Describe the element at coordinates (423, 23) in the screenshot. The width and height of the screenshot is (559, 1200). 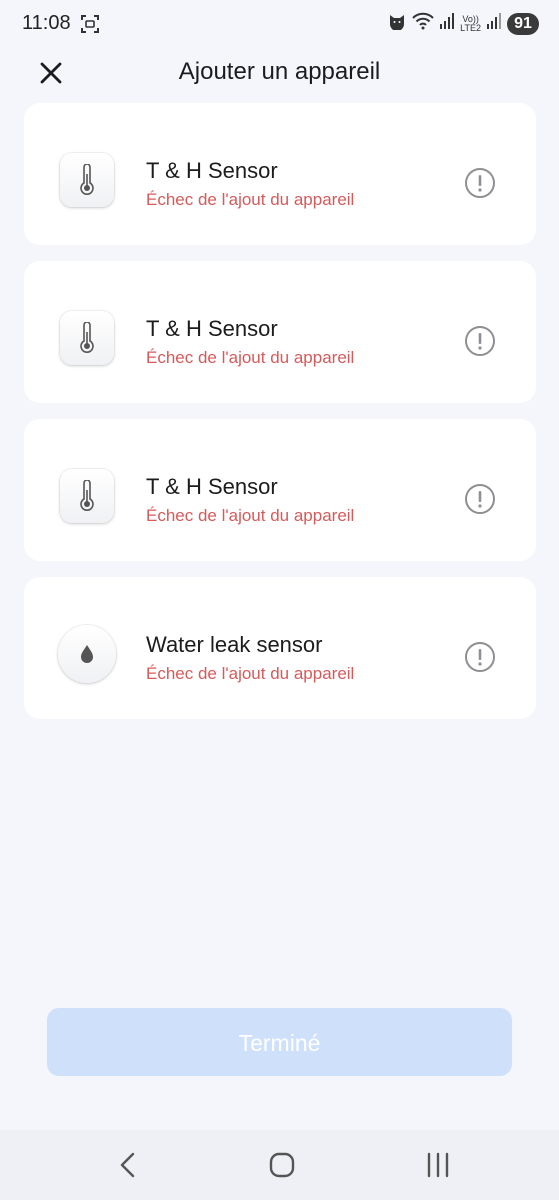
I see `wifi-icon` at that location.